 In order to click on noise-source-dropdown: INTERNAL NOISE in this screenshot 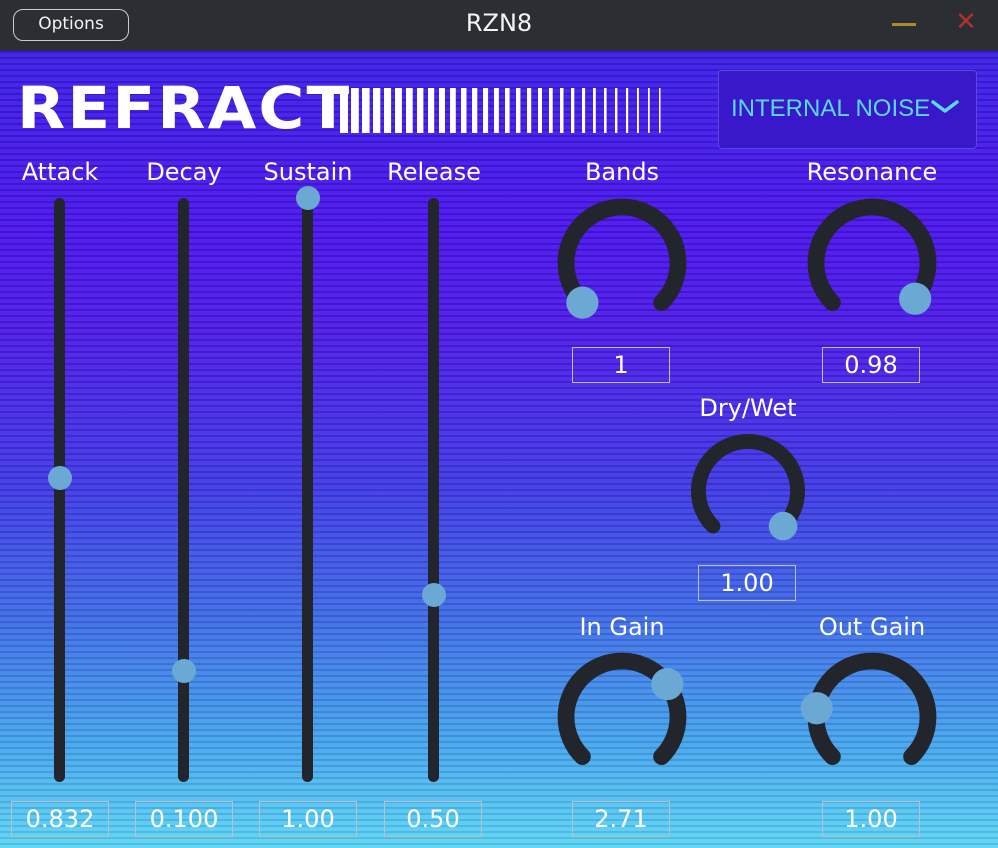, I will do `click(847, 109)`.